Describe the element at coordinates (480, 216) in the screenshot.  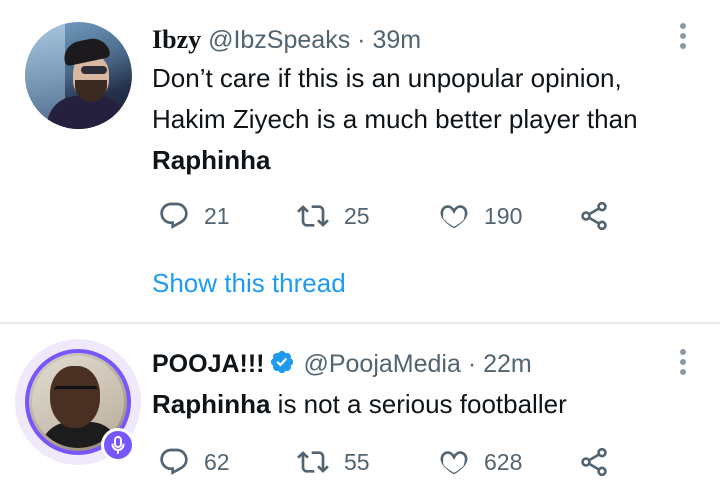
I see `like-button: 190` at that location.